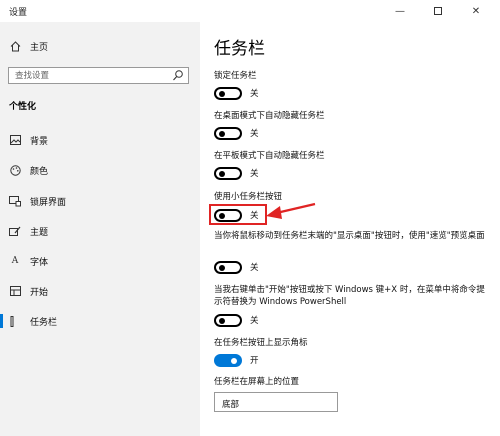 The image size is (500, 436). I want to click on maximize-button, so click(438, 11).